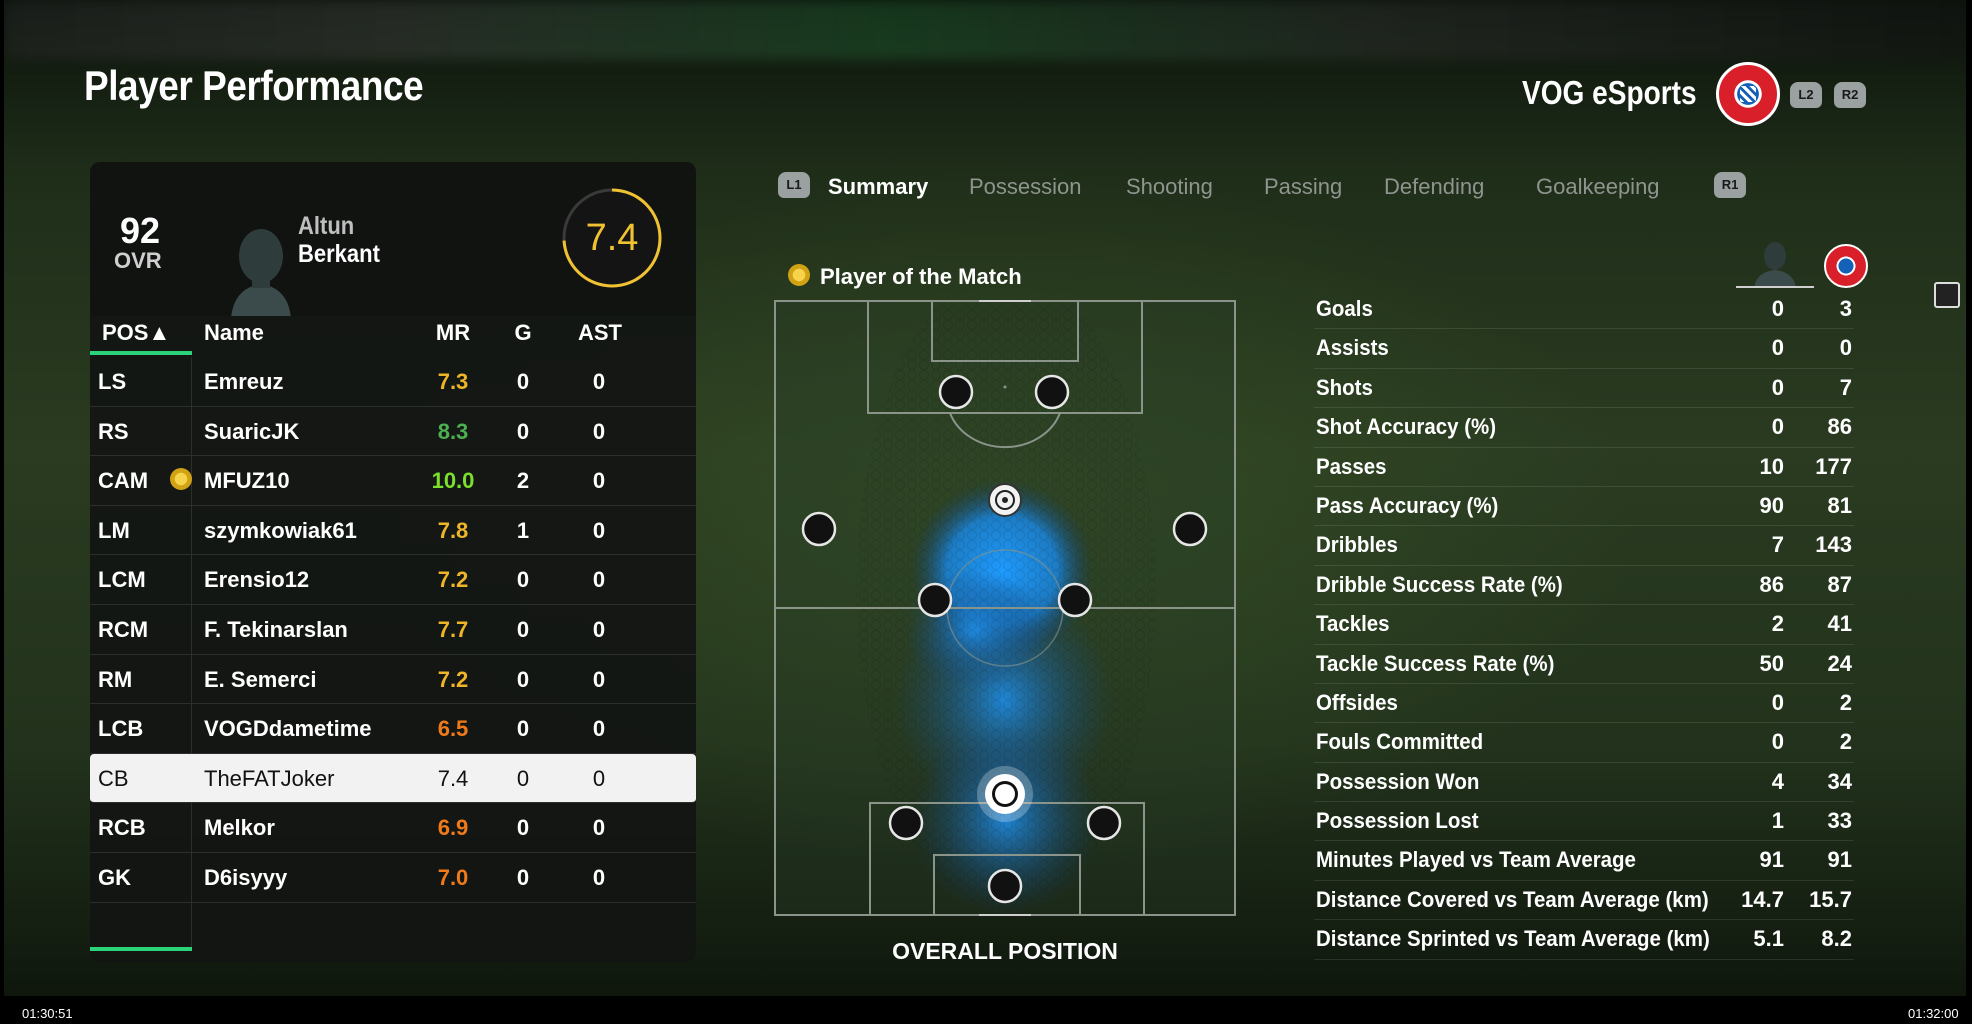 This screenshot has height=1024, width=1972. I want to click on stat-row: Assists 0 0, so click(1584, 349).